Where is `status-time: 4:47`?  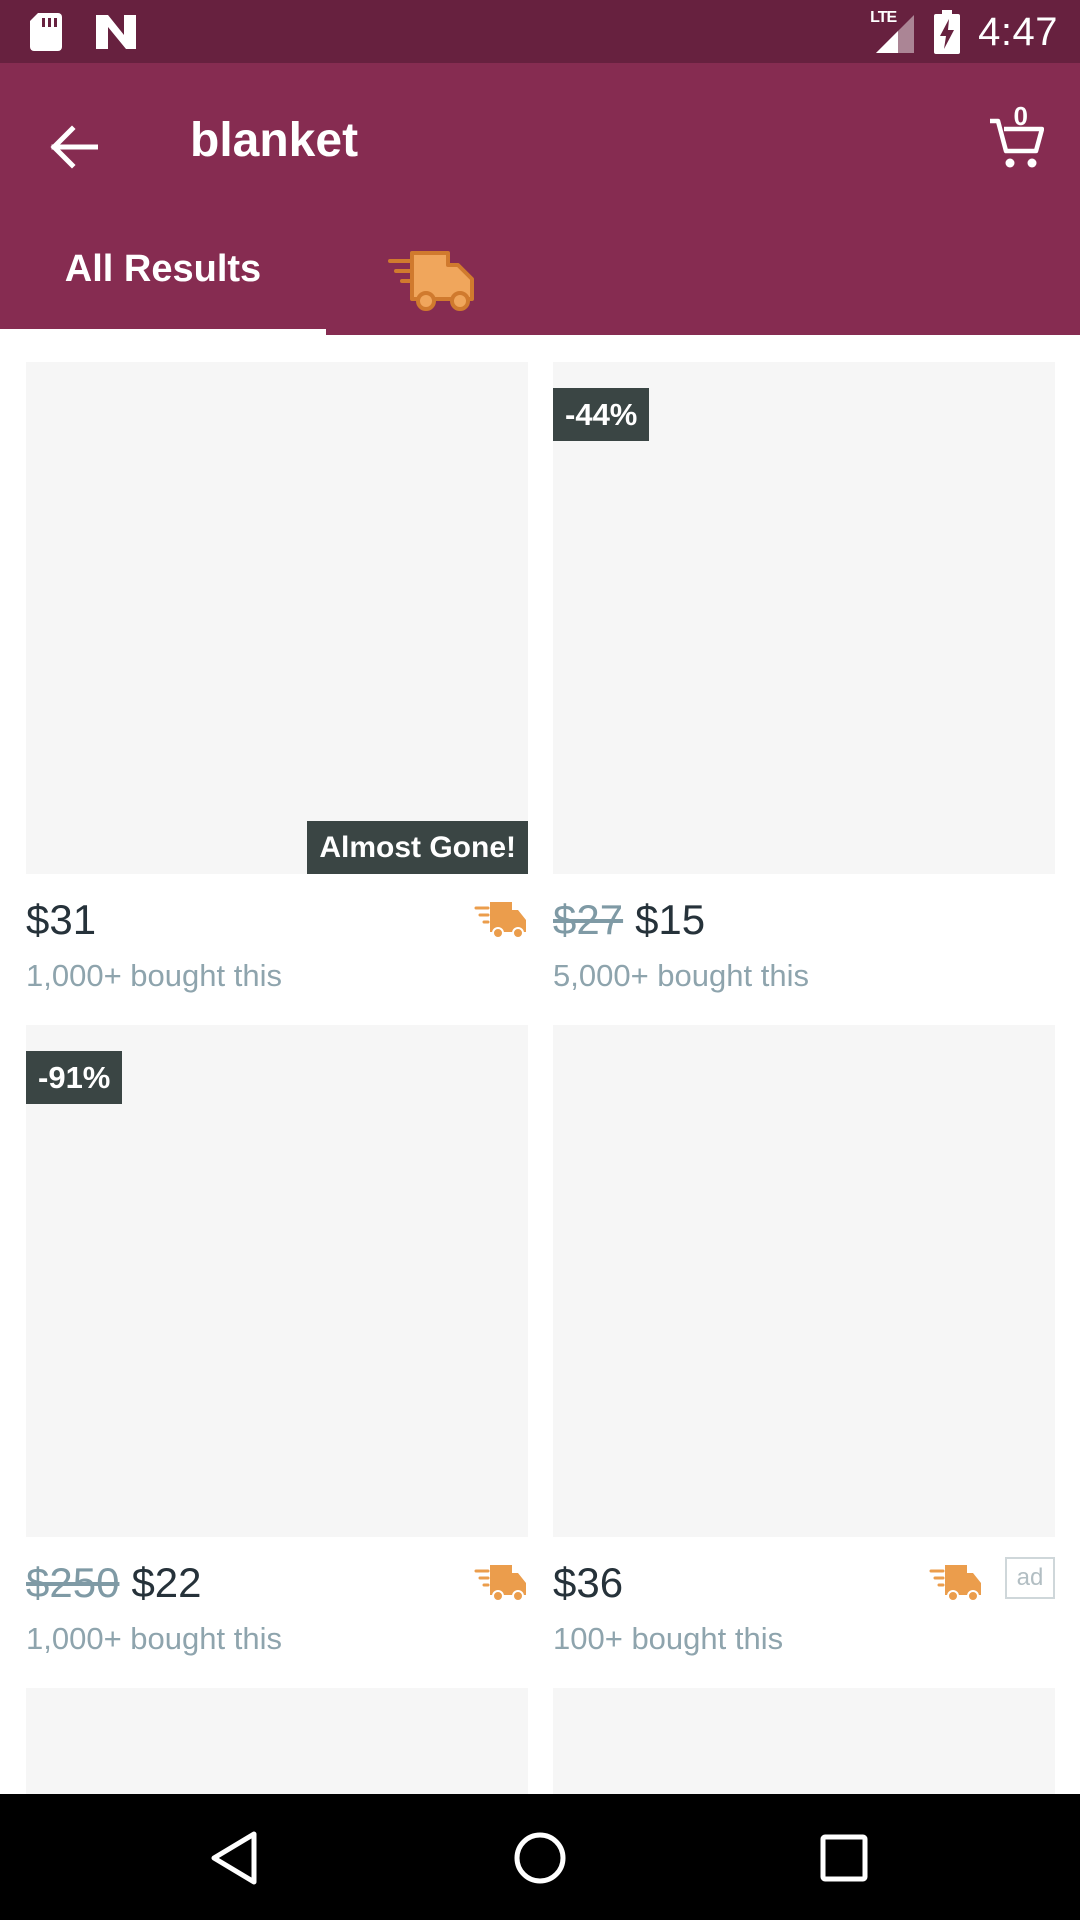
status-time: 4:47 is located at coordinates (1018, 31).